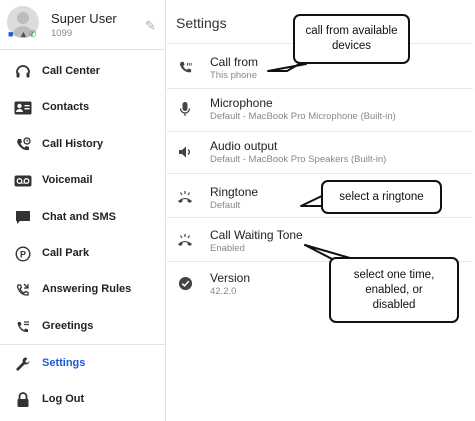  I want to click on setting-title: Call from, so click(234, 62).